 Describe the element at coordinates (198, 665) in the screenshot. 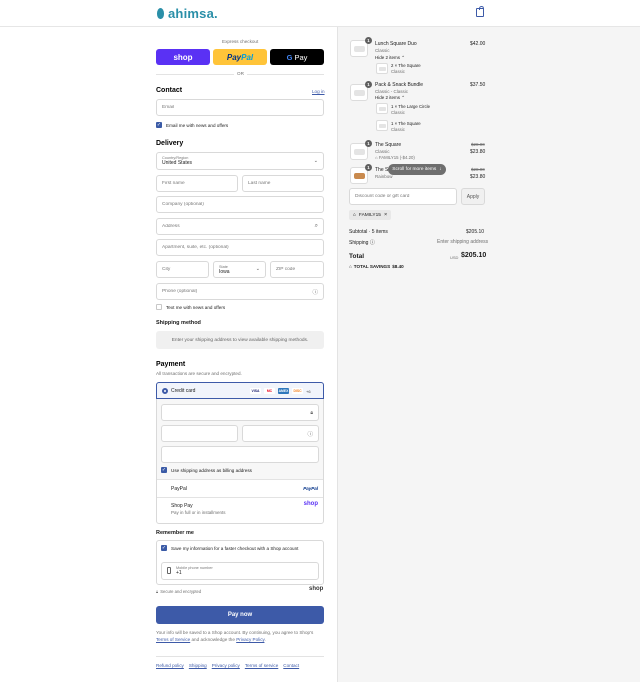

I see `shipping-link: Shipping` at that location.